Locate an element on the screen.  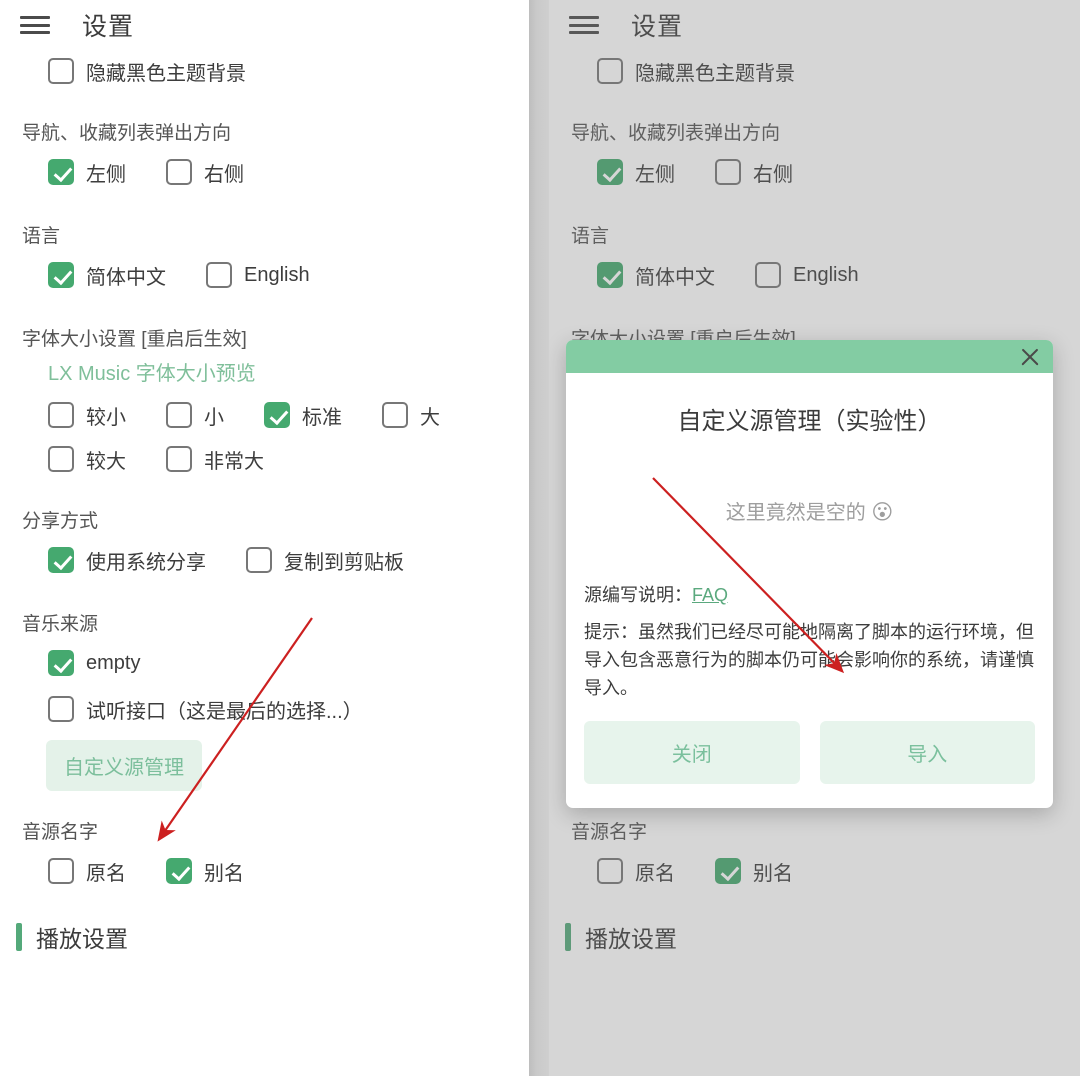
section-heading-playback: 播放设置 is located at coordinates (264, 937).